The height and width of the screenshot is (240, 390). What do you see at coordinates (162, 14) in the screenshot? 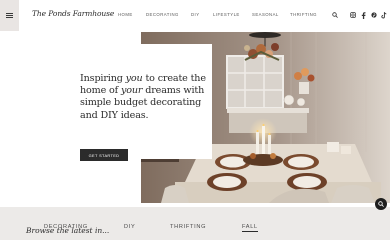
I see `nav-item-decorating: DECORATING` at bounding box center [162, 14].